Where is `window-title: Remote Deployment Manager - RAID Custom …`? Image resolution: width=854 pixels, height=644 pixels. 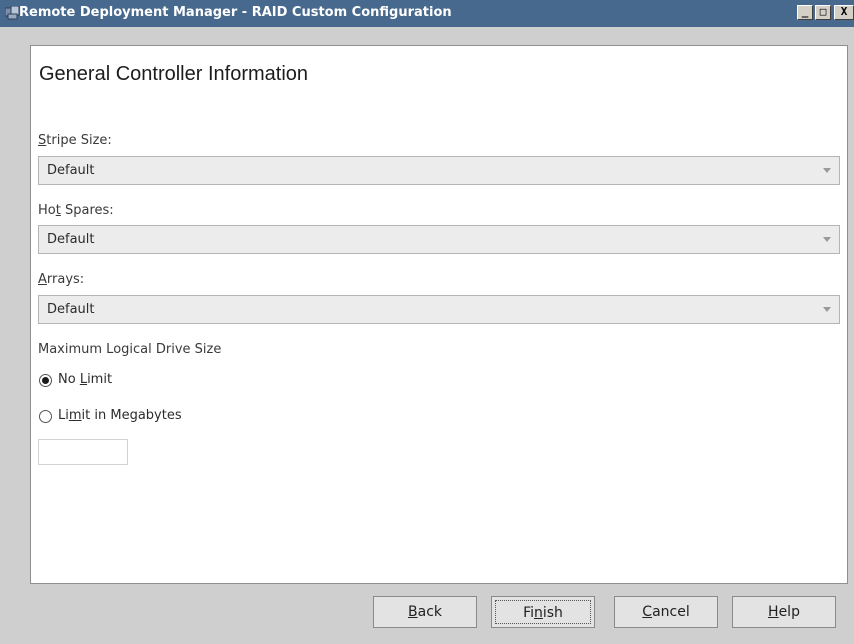
window-title: Remote Deployment Manager - RAID Custom … is located at coordinates (235, 12).